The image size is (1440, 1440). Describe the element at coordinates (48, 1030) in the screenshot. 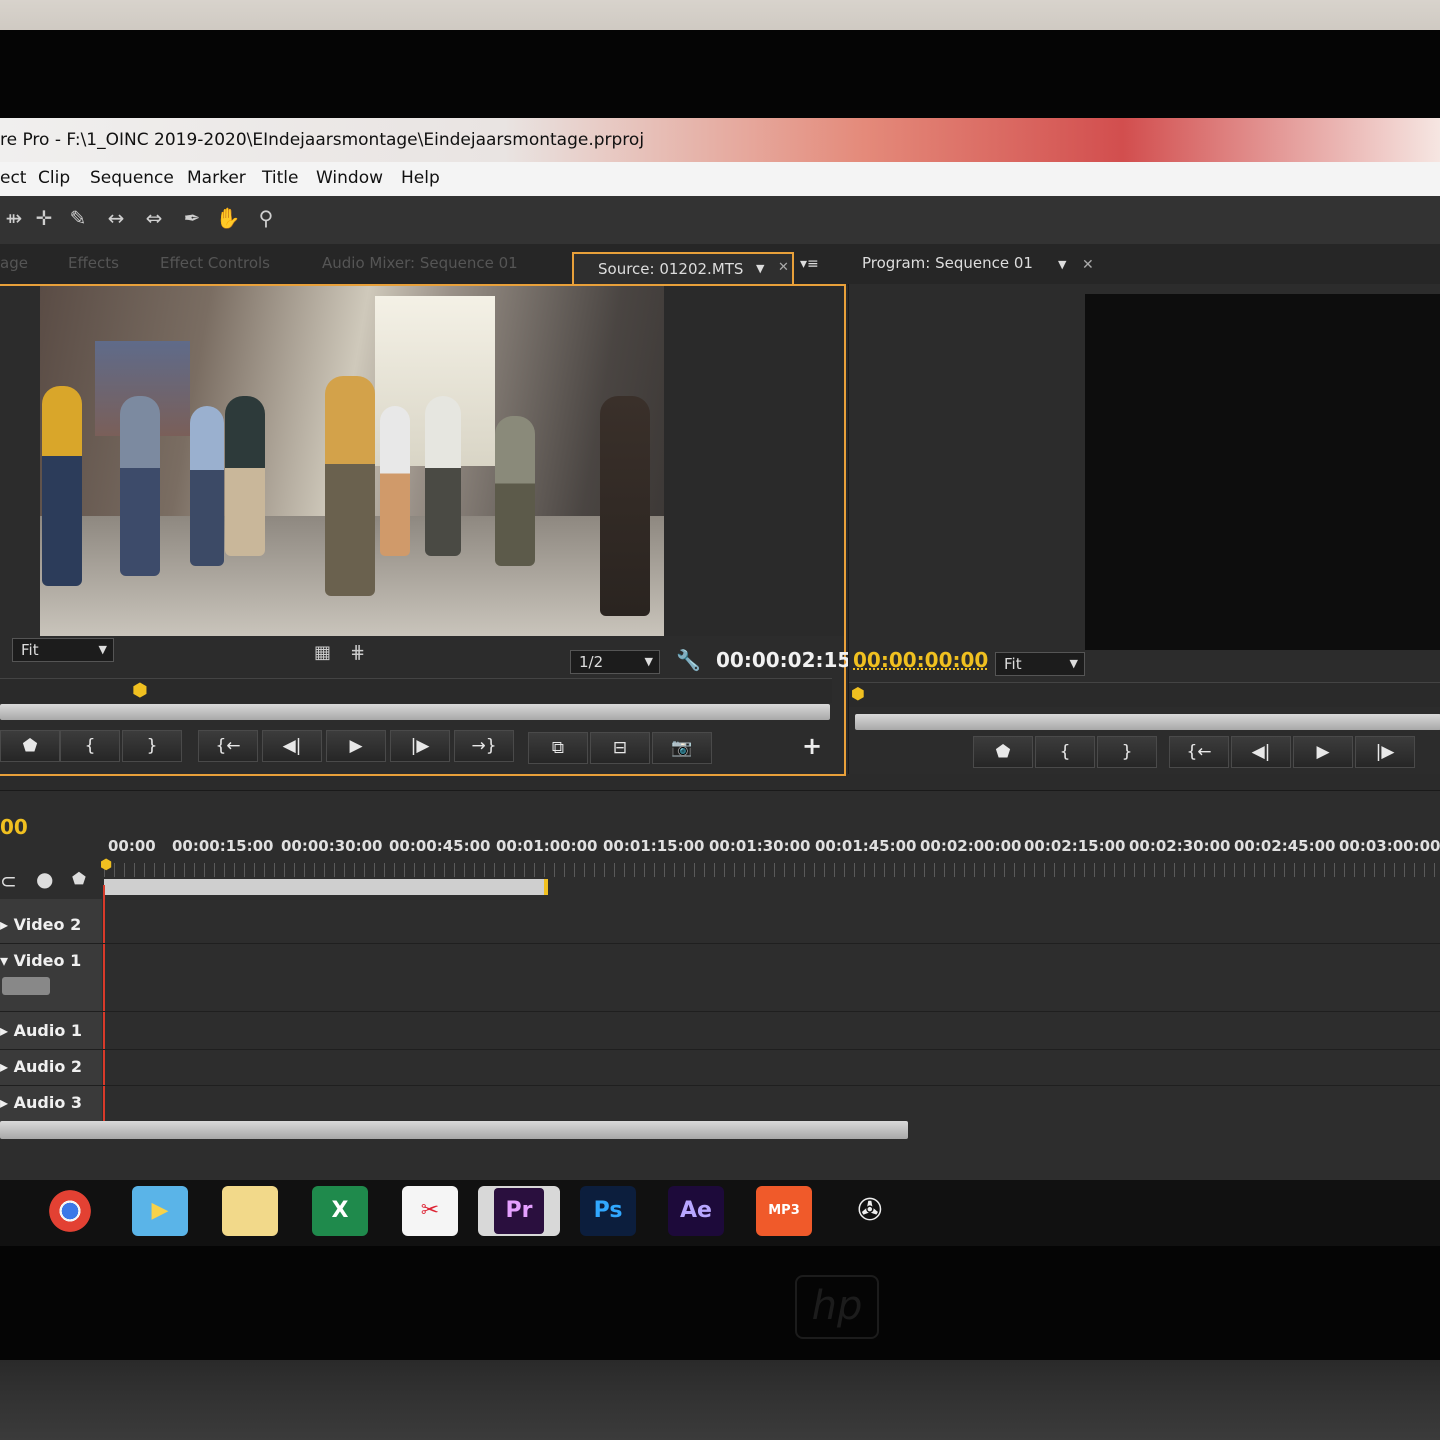

I see `track-label: Audio 1` at that location.